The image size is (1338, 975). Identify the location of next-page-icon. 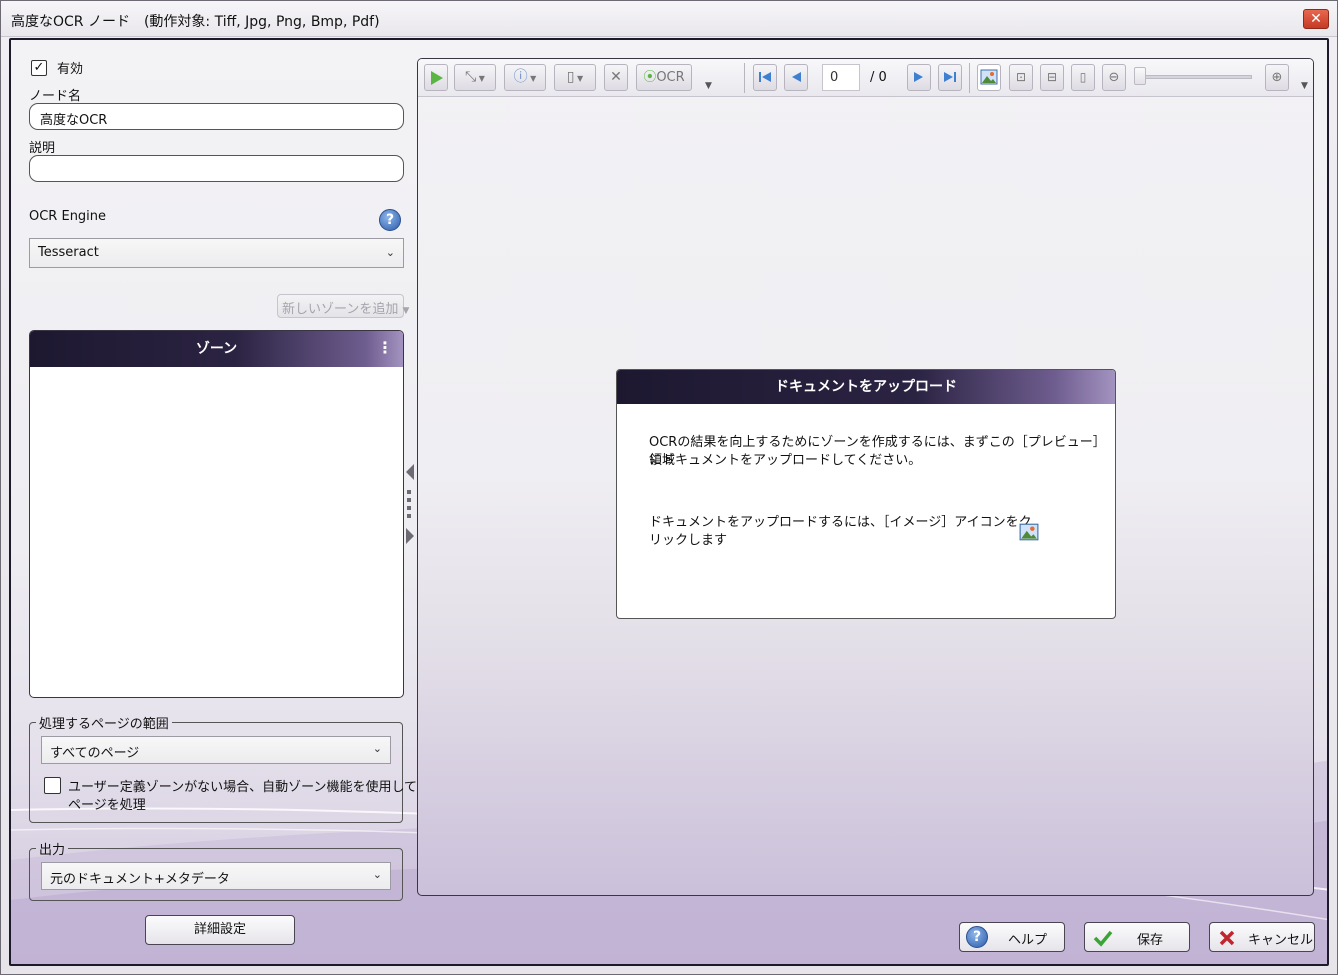
(918, 77).